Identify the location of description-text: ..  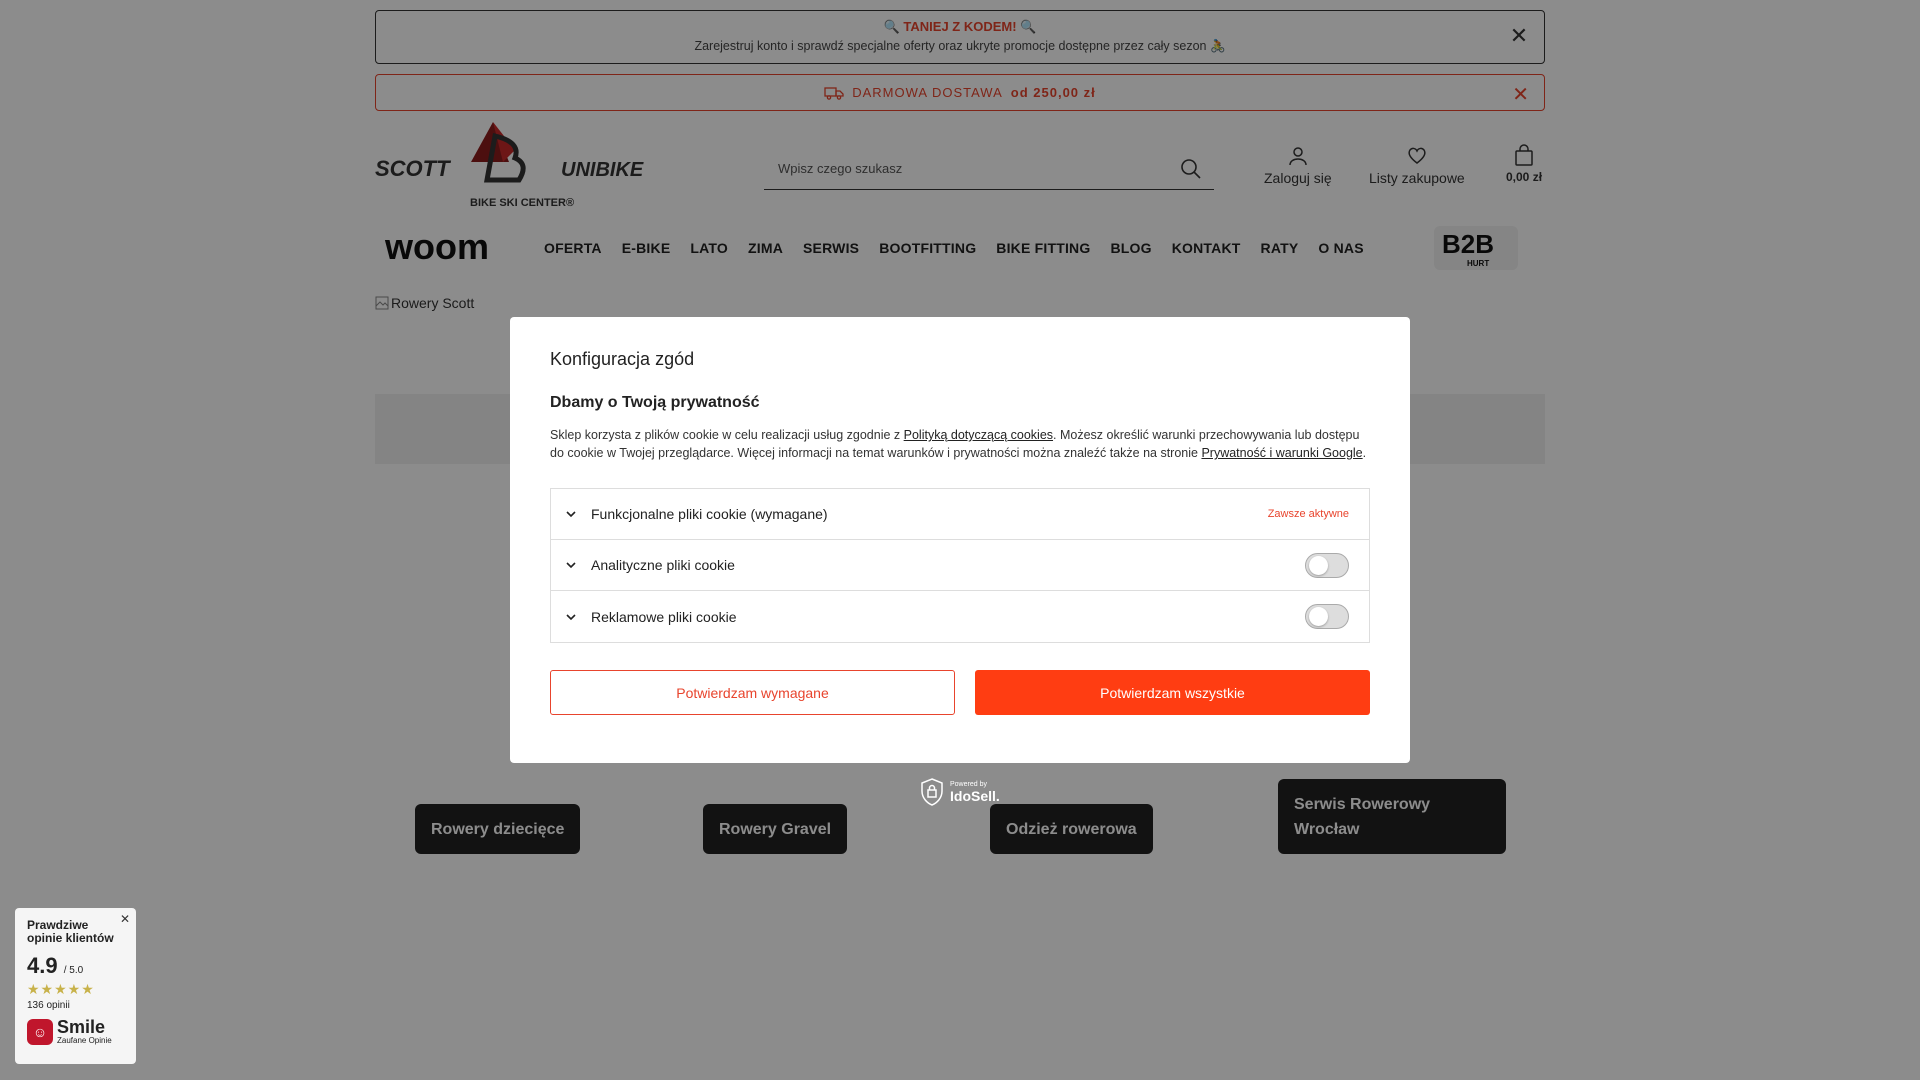
(1364, 453).